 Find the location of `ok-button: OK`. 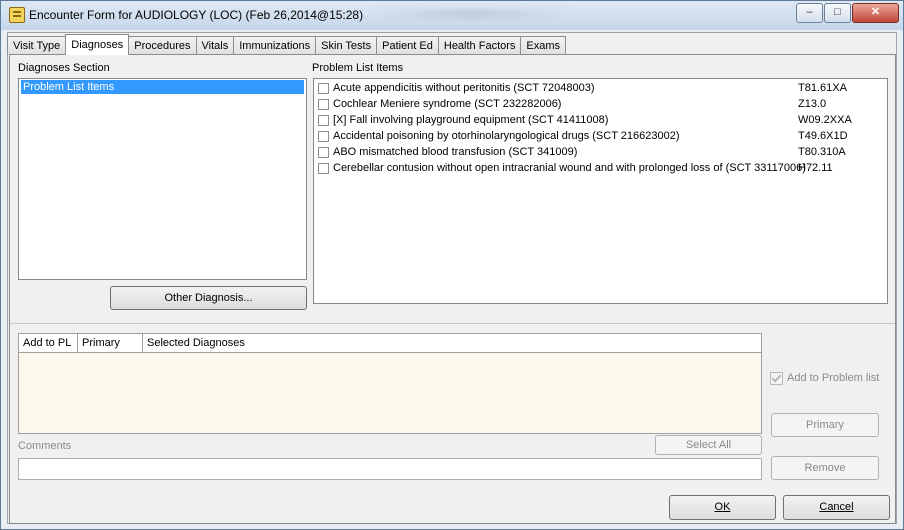

ok-button: OK is located at coordinates (722, 507).